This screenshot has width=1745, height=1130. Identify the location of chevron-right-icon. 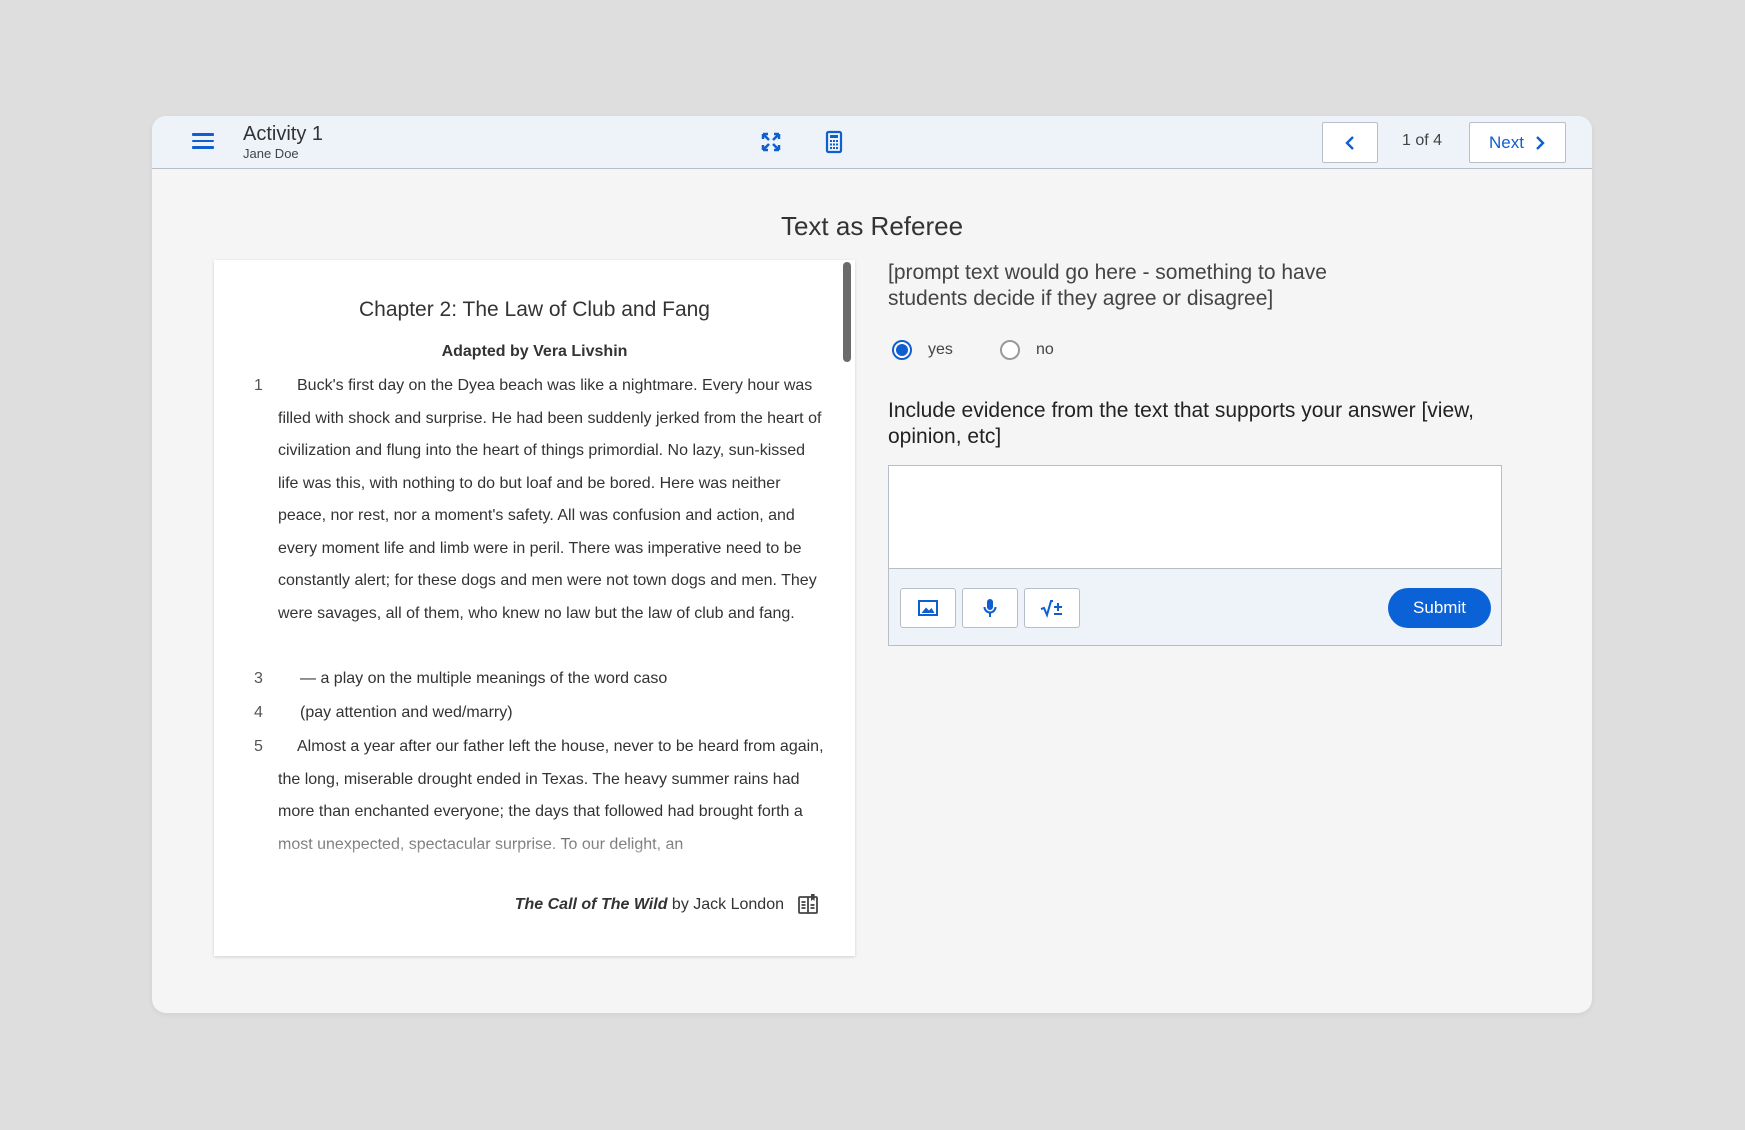
(1540, 142).